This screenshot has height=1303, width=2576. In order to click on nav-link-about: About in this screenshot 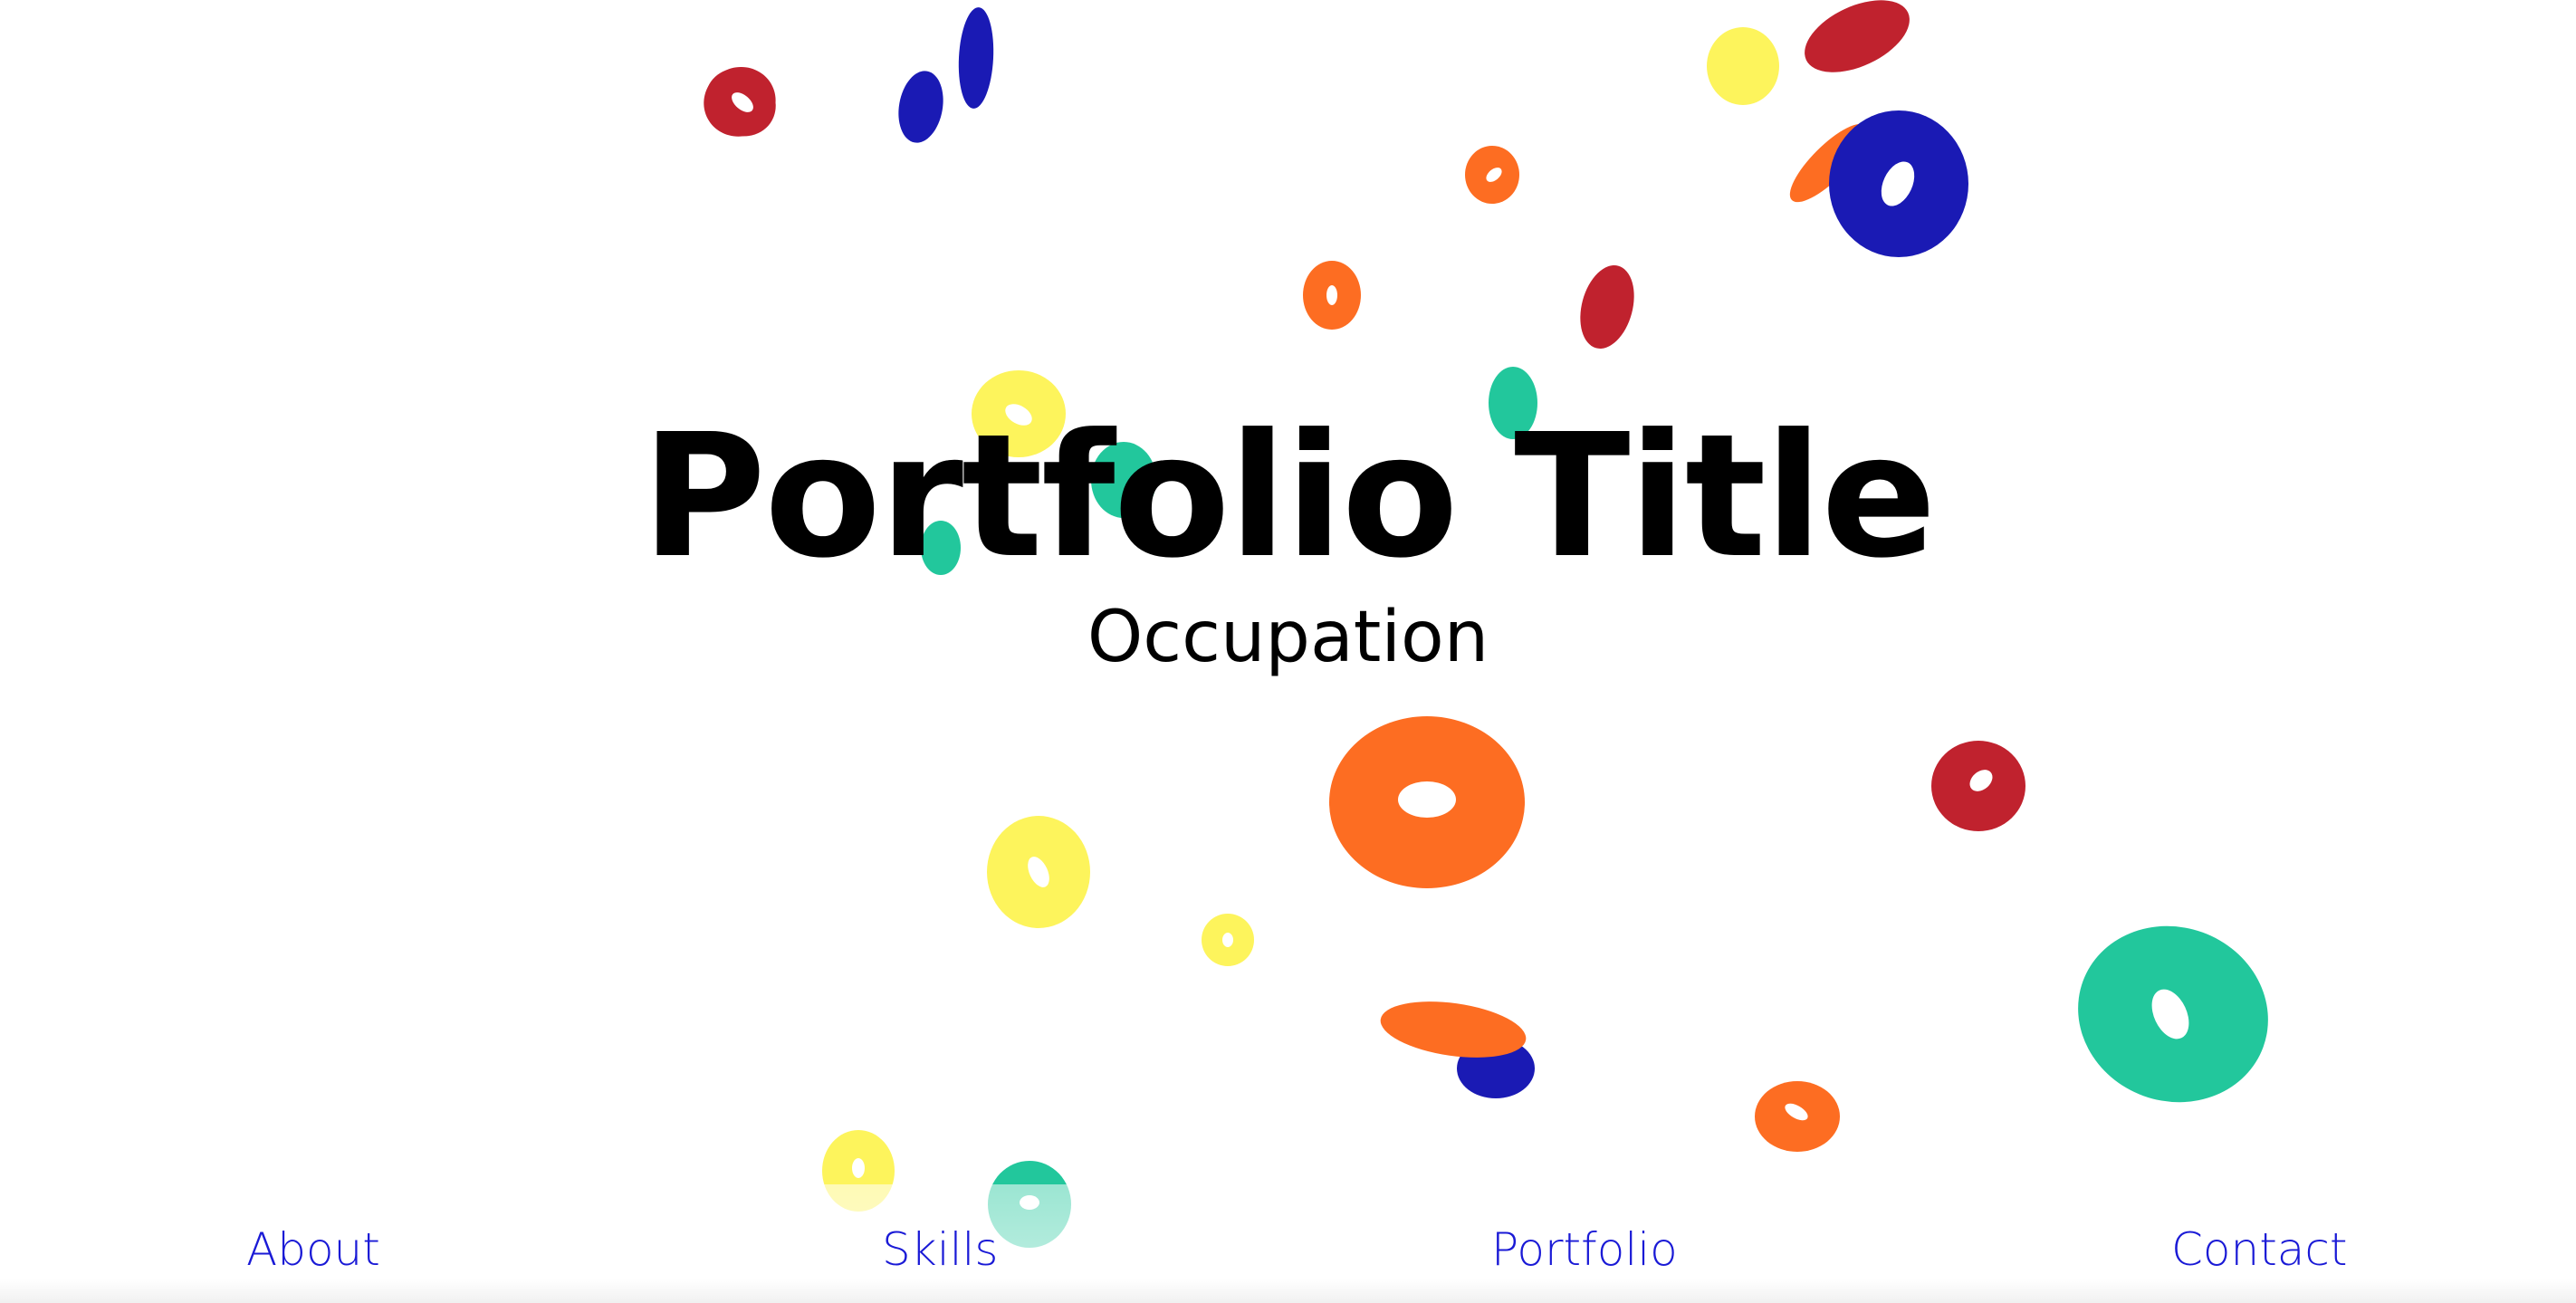, I will do `click(313, 1249)`.